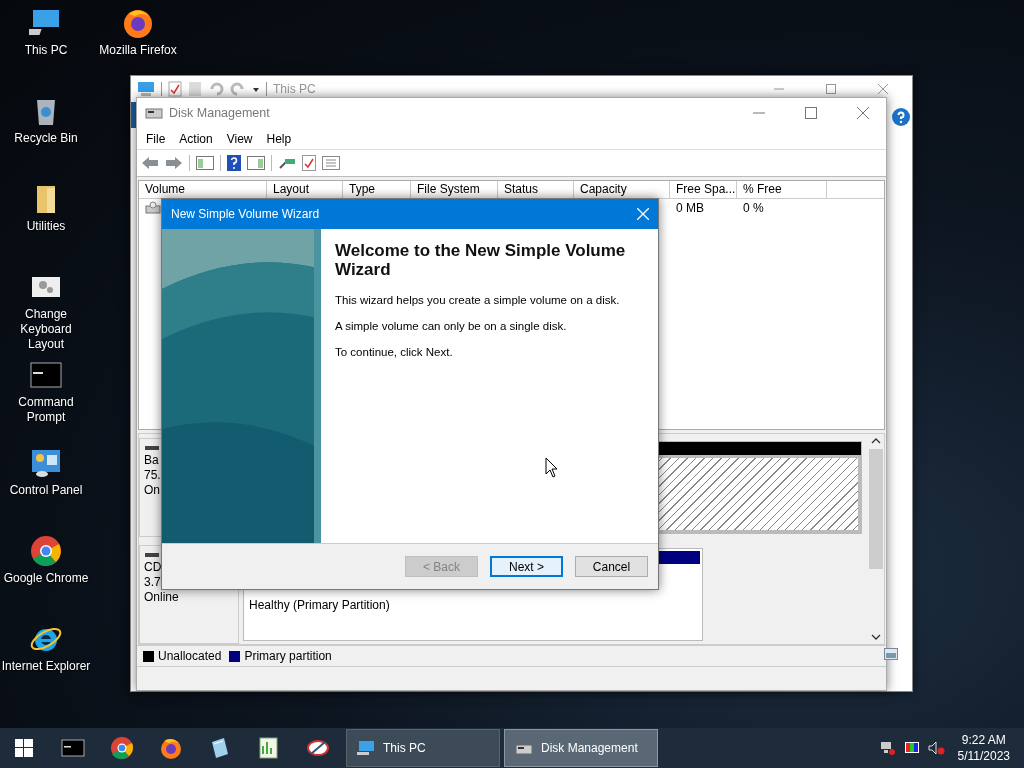 The width and height of the screenshot is (1024, 768). Describe the element at coordinates (175, 89) in the screenshot. I see `properties-icon` at that location.